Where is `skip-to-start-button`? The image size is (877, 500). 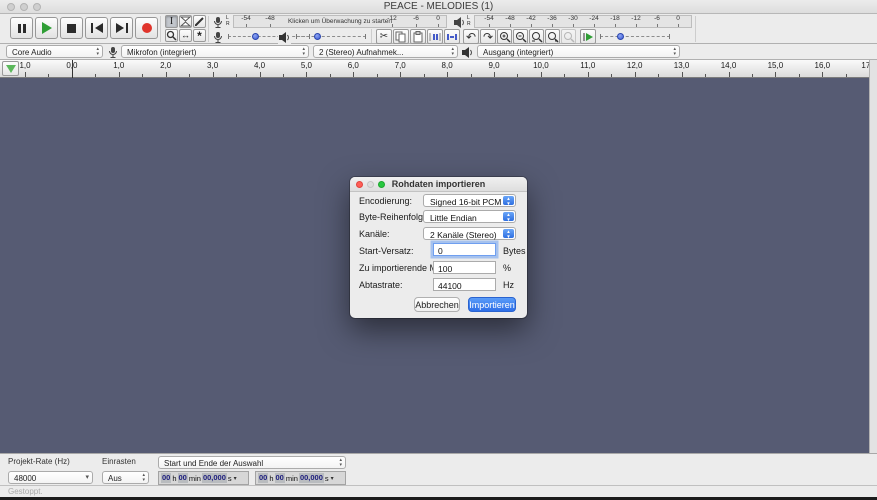 skip-to-start-button is located at coordinates (96, 28).